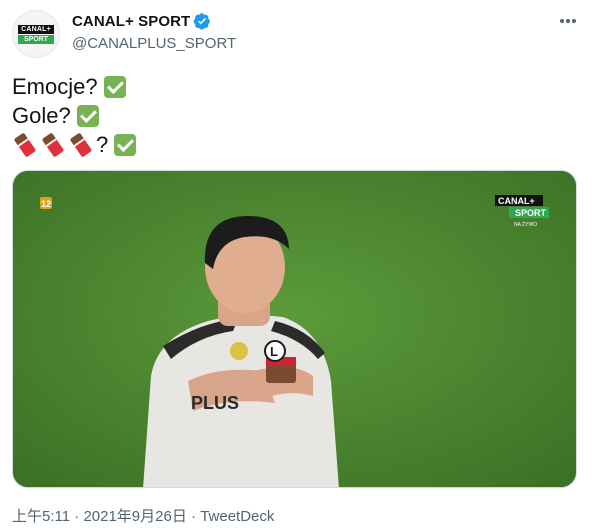  I want to click on tweet-line-text: Emocje?, so click(55, 86).